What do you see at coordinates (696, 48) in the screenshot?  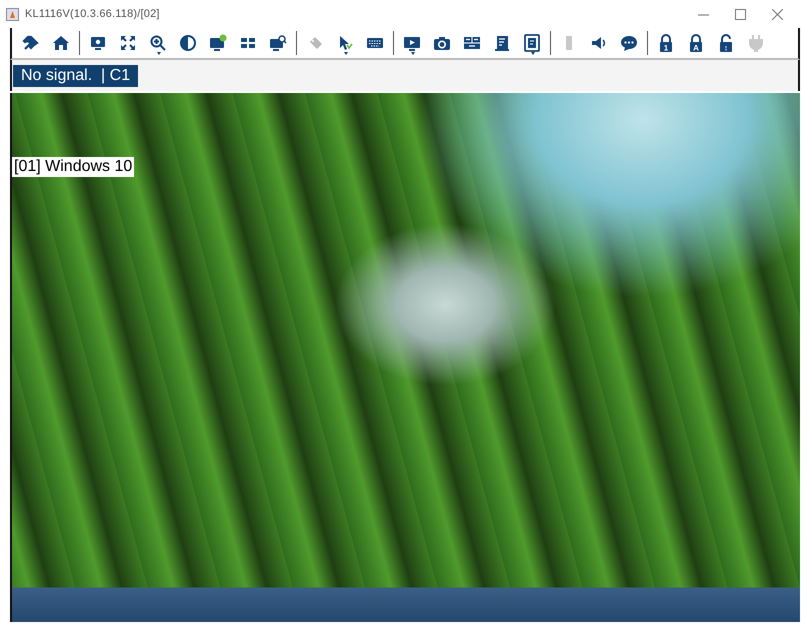 I see `lock-glyph: A` at bounding box center [696, 48].